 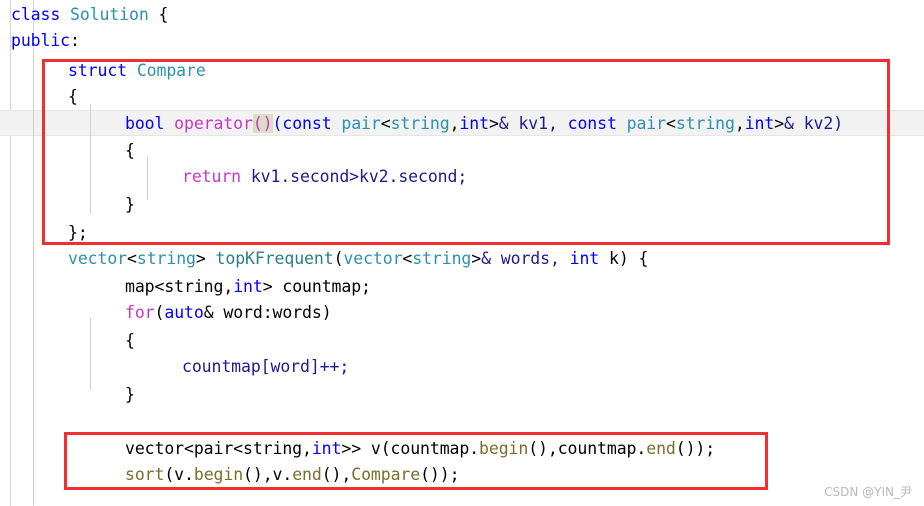 I want to click on code-line: sort(v.begin(),v.end(),Compare());, so click(x=462, y=475).